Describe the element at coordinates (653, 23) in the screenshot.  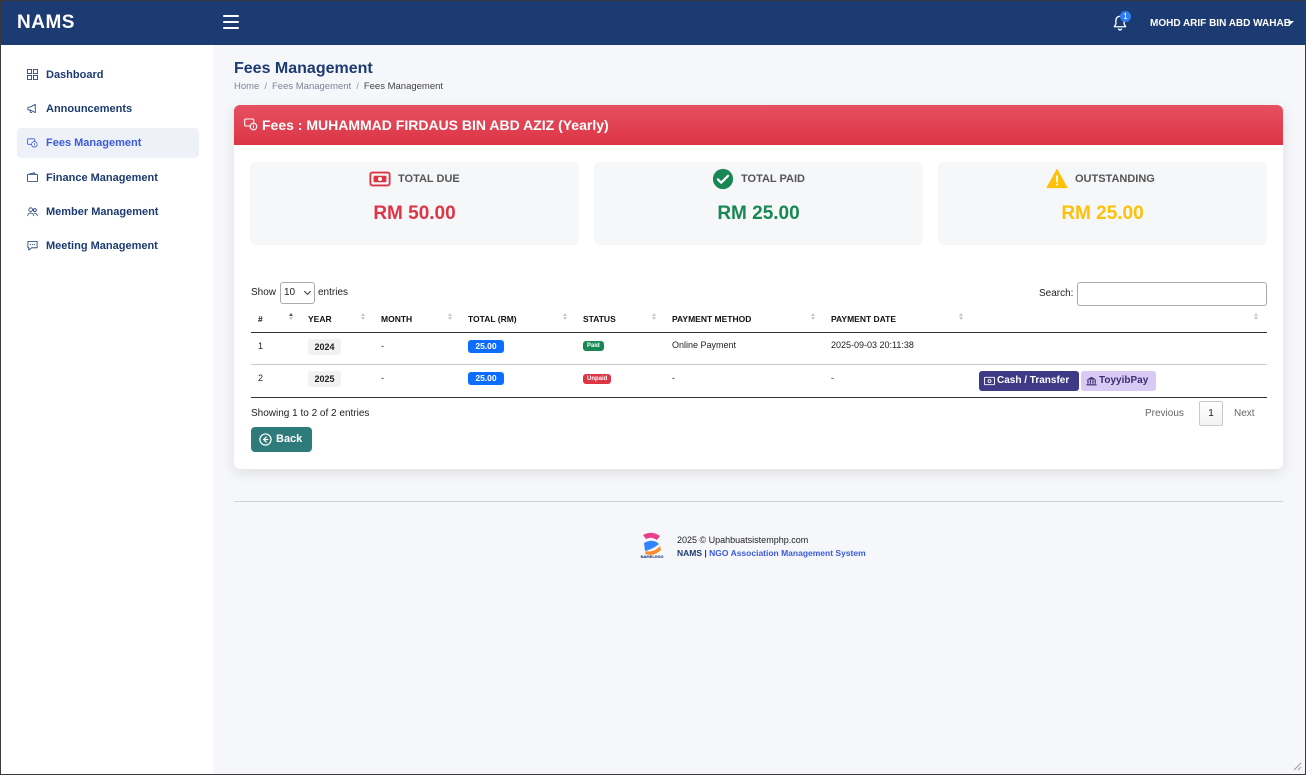
I see `top-navbar: NAMS 1 MOHD ARIF BIN ABD WAHAB` at that location.